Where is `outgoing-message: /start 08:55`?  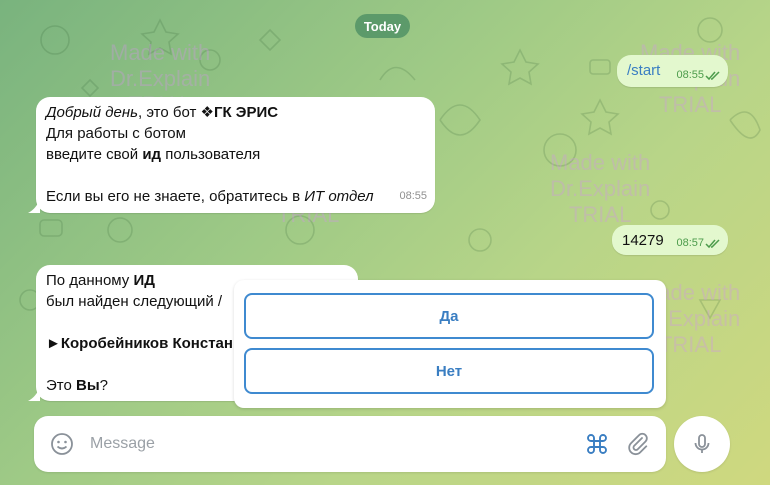
outgoing-message: /start 08:55 is located at coordinates (672, 71).